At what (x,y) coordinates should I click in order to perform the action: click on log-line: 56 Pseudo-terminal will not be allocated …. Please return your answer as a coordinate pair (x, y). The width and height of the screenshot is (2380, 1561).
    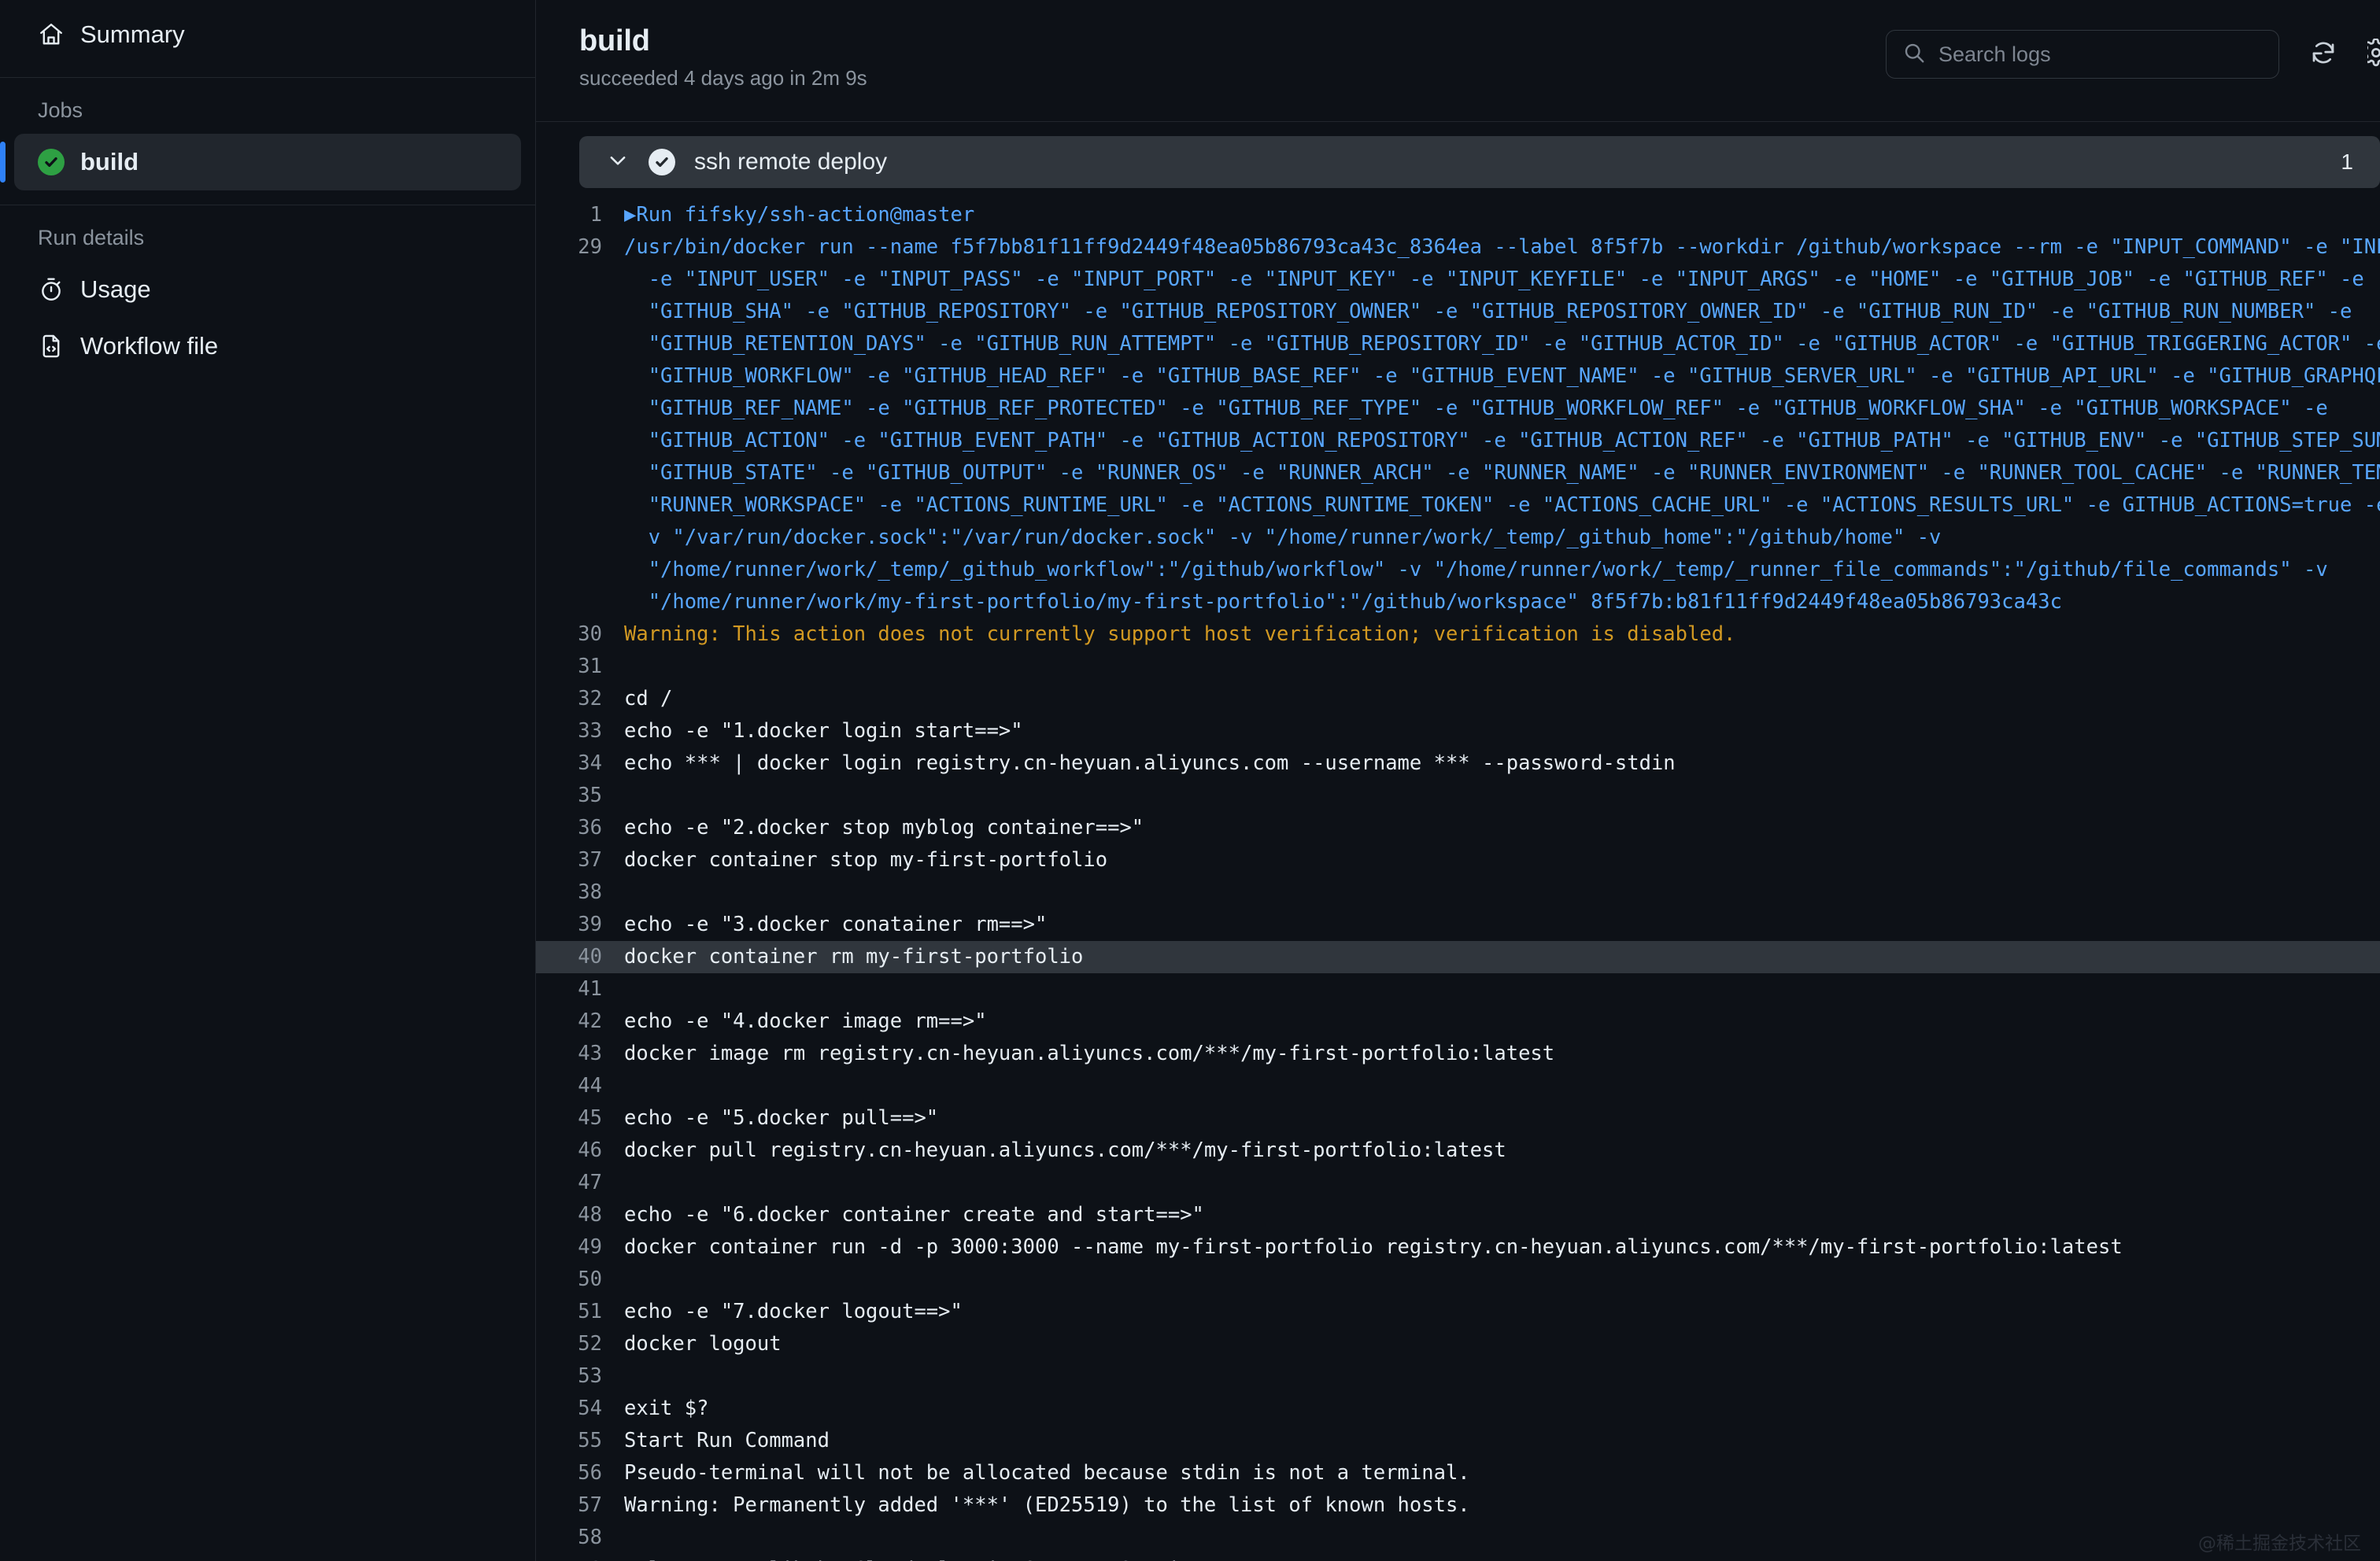
    Looking at the image, I should click on (1458, 1473).